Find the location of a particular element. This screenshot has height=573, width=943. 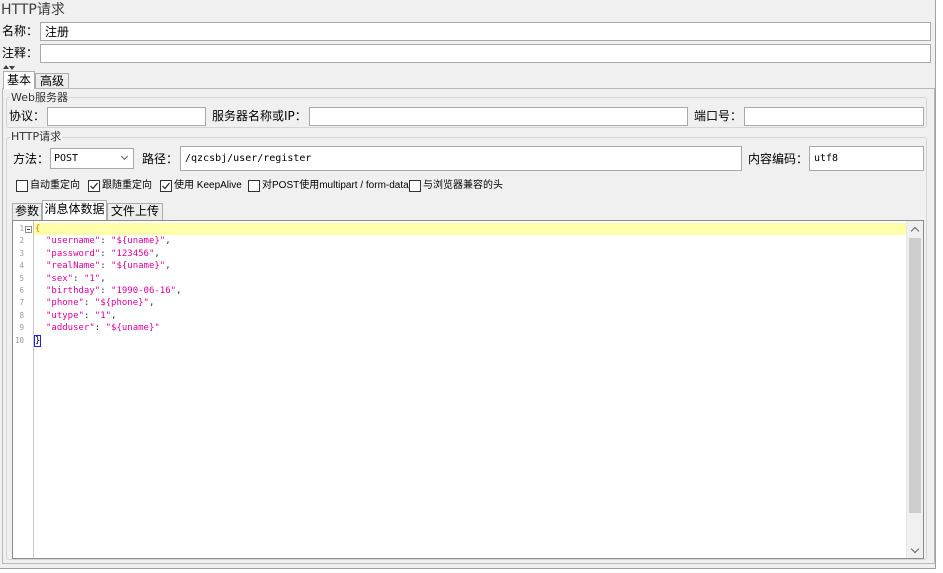

panel-title: HTTP请求 is located at coordinates (33, 10).